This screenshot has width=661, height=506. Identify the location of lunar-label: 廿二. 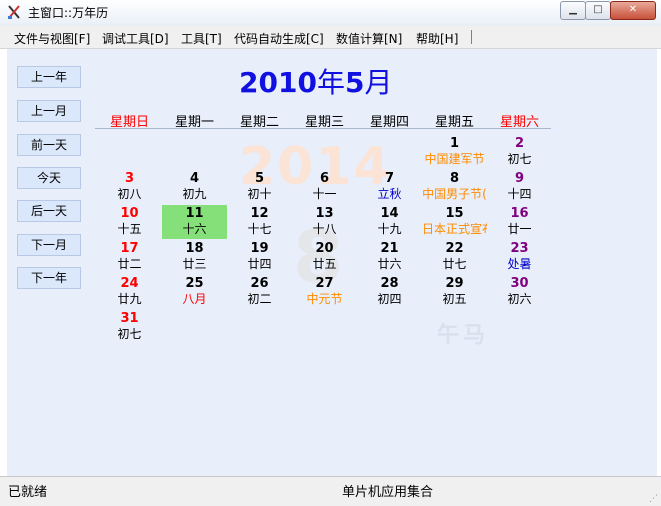
(129, 264).